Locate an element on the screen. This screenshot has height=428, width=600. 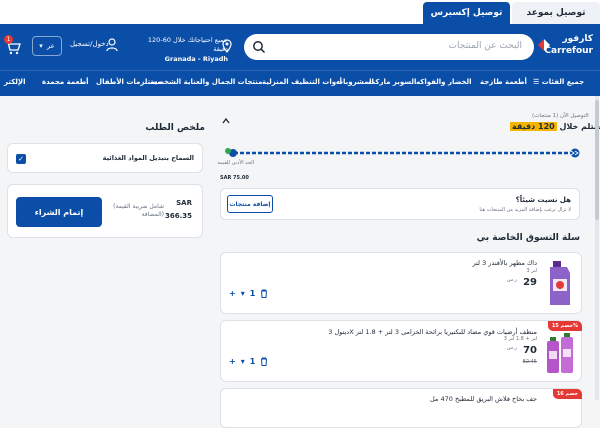
search-icon is located at coordinates (259, 47).